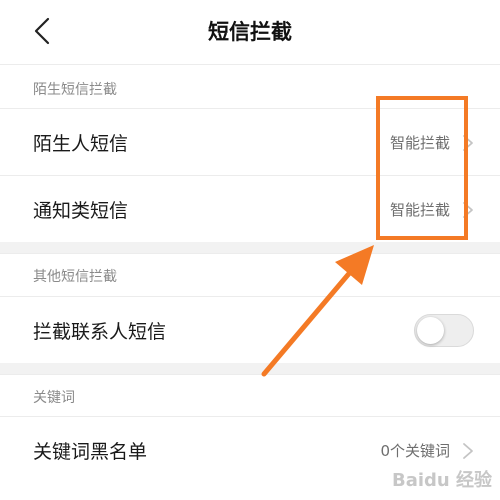 Image resolution: width=500 pixels, height=500 pixels. I want to click on section-header-other: 其他短信拦截, so click(250, 274).